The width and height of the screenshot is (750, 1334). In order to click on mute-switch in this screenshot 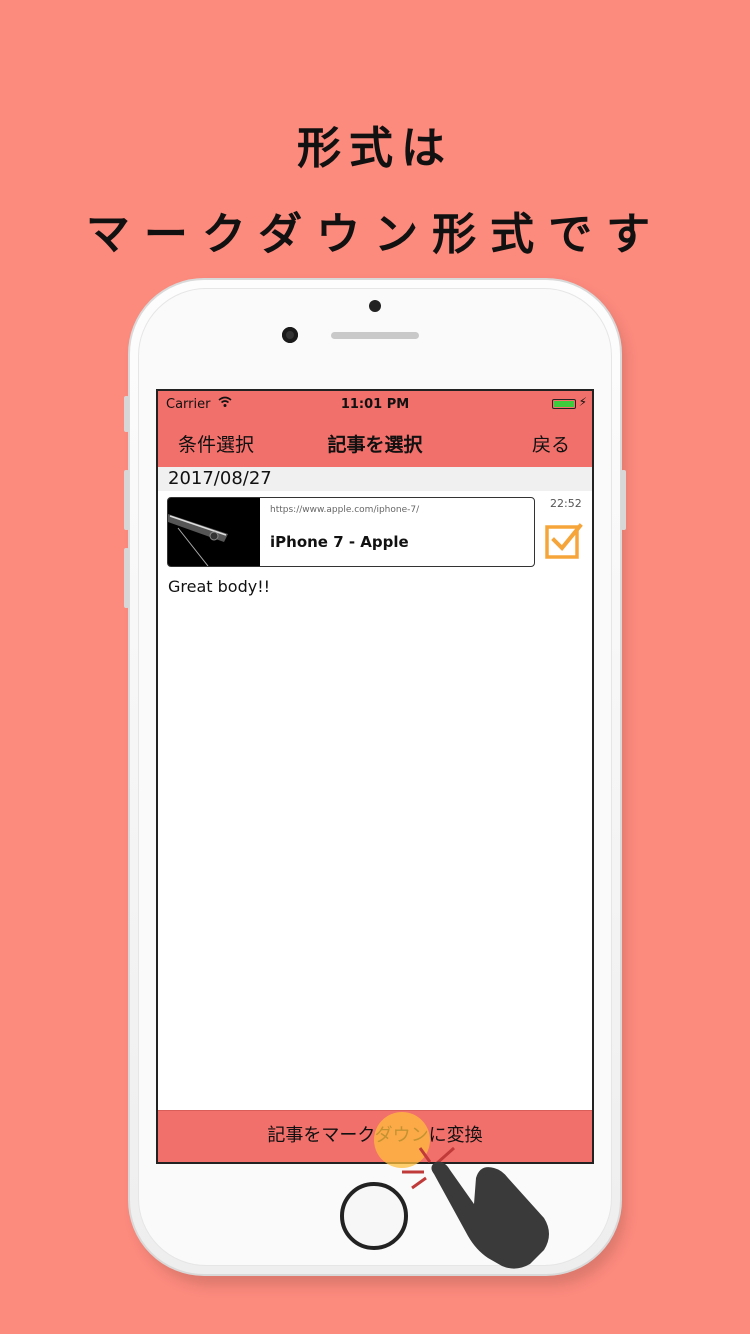, I will do `click(126, 414)`.